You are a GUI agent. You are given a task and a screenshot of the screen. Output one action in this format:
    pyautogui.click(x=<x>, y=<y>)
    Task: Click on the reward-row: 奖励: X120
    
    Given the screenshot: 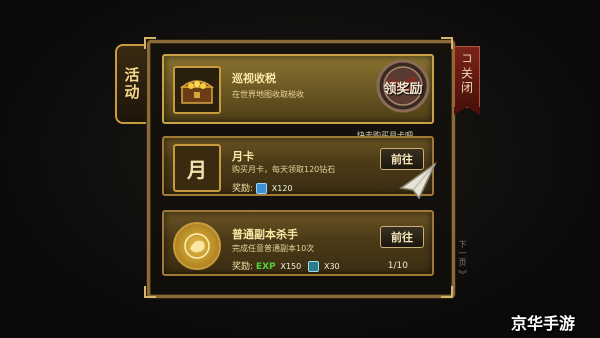 What is the action you would take?
    pyautogui.click(x=262, y=187)
    